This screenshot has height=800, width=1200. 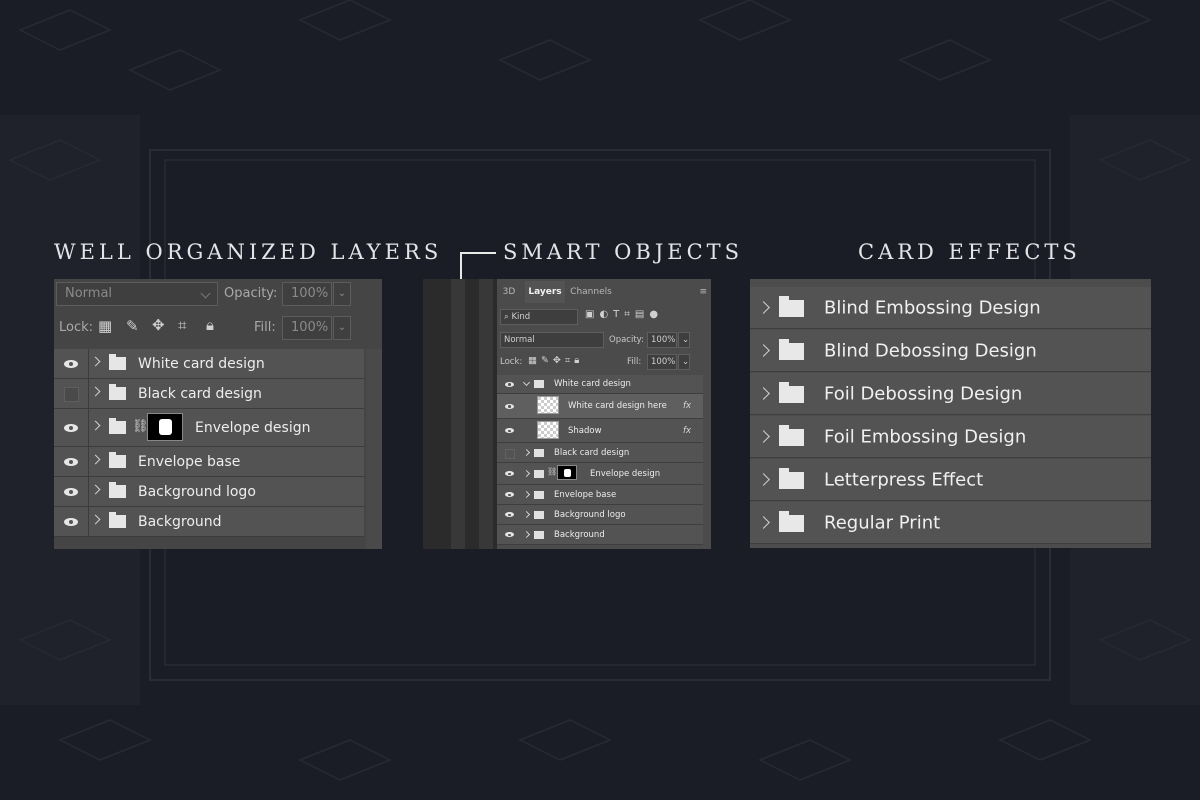 What do you see at coordinates (200, 393) in the screenshot?
I see `layer-name: Black card design` at bounding box center [200, 393].